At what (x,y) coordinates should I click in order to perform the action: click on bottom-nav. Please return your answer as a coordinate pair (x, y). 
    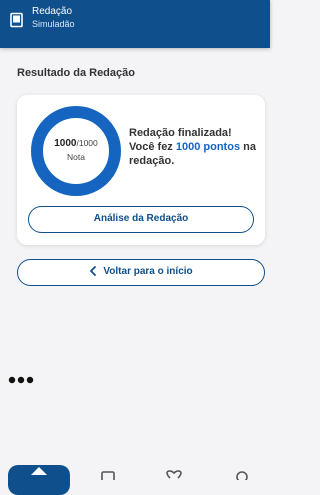
    Looking at the image, I should click on (174, 475).